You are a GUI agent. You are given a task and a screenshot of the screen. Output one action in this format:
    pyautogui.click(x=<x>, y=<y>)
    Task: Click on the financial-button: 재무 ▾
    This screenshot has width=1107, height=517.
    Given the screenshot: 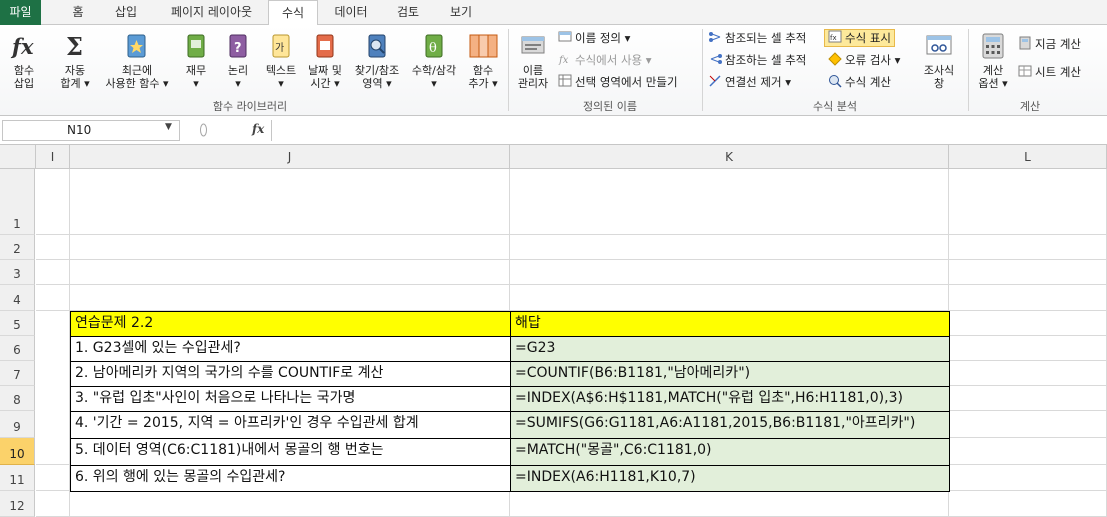 What is the action you would take?
    pyautogui.click(x=196, y=60)
    